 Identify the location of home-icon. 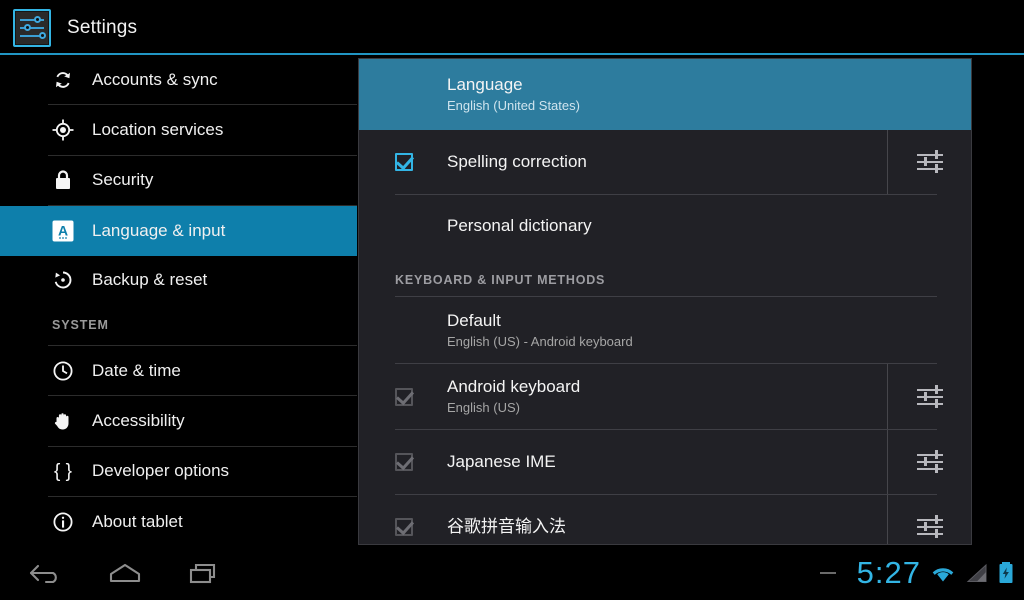
(125, 573).